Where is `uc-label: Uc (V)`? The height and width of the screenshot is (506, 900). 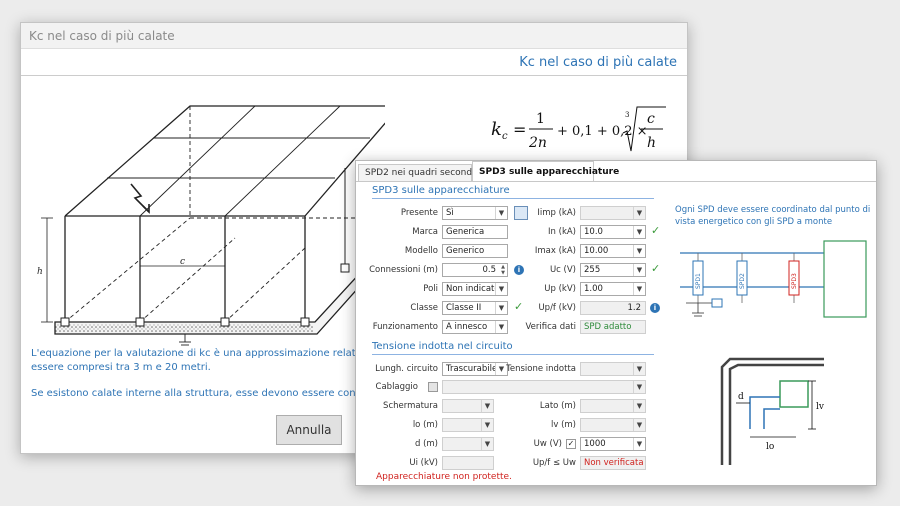 uc-label: Uc (V) is located at coordinates (562, 270).